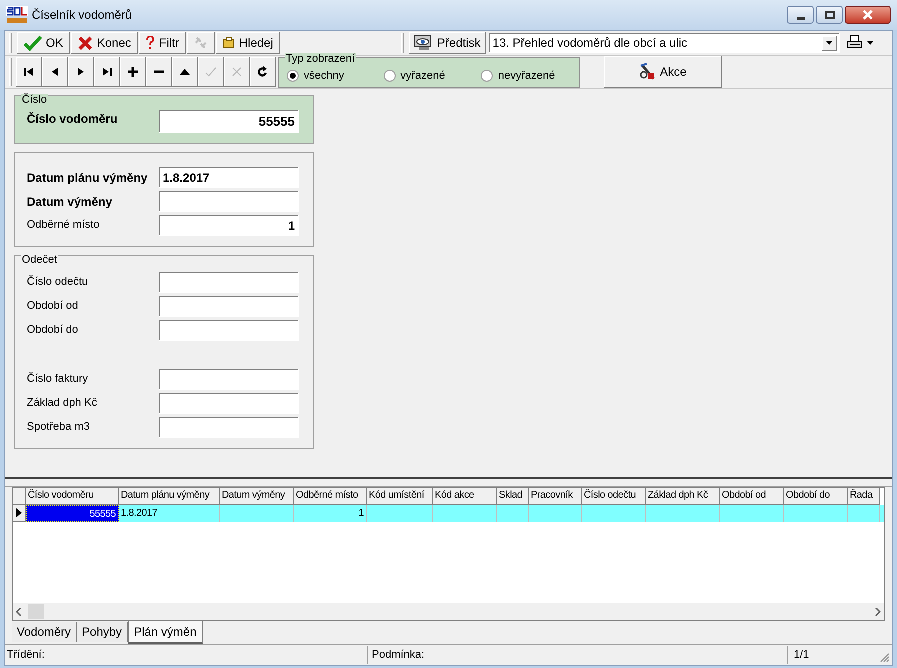  I want to click on splitter-bar, so click(448, 482).